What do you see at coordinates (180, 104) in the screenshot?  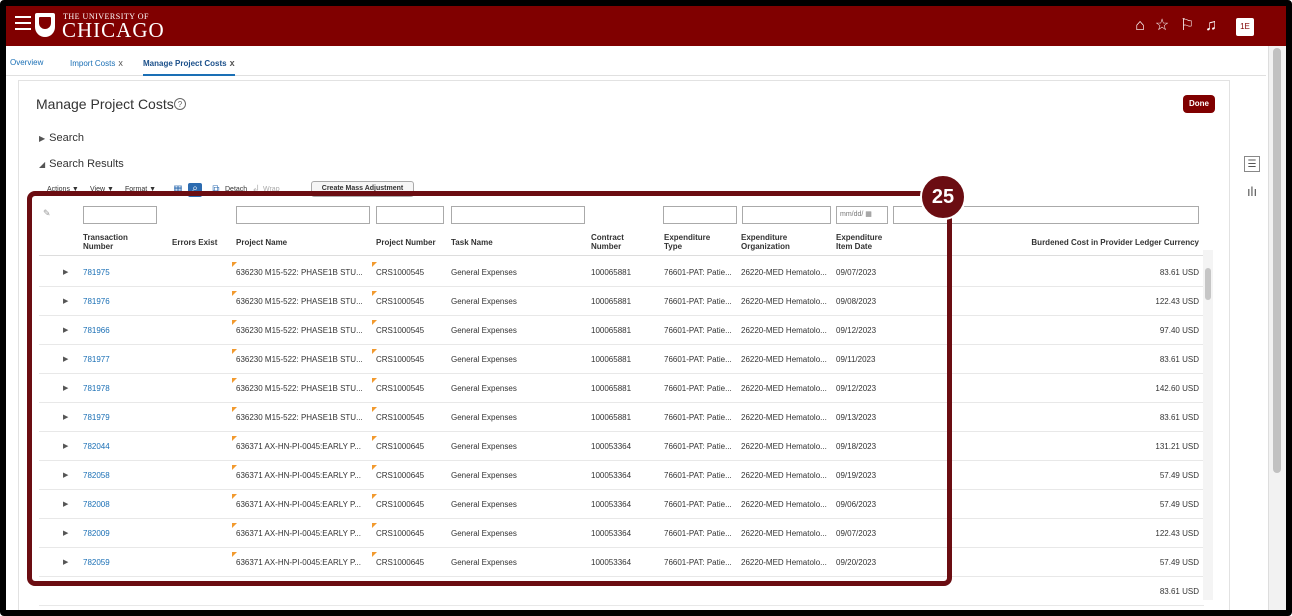 I see `help-icon: ?` at bounding box center [180, 104].